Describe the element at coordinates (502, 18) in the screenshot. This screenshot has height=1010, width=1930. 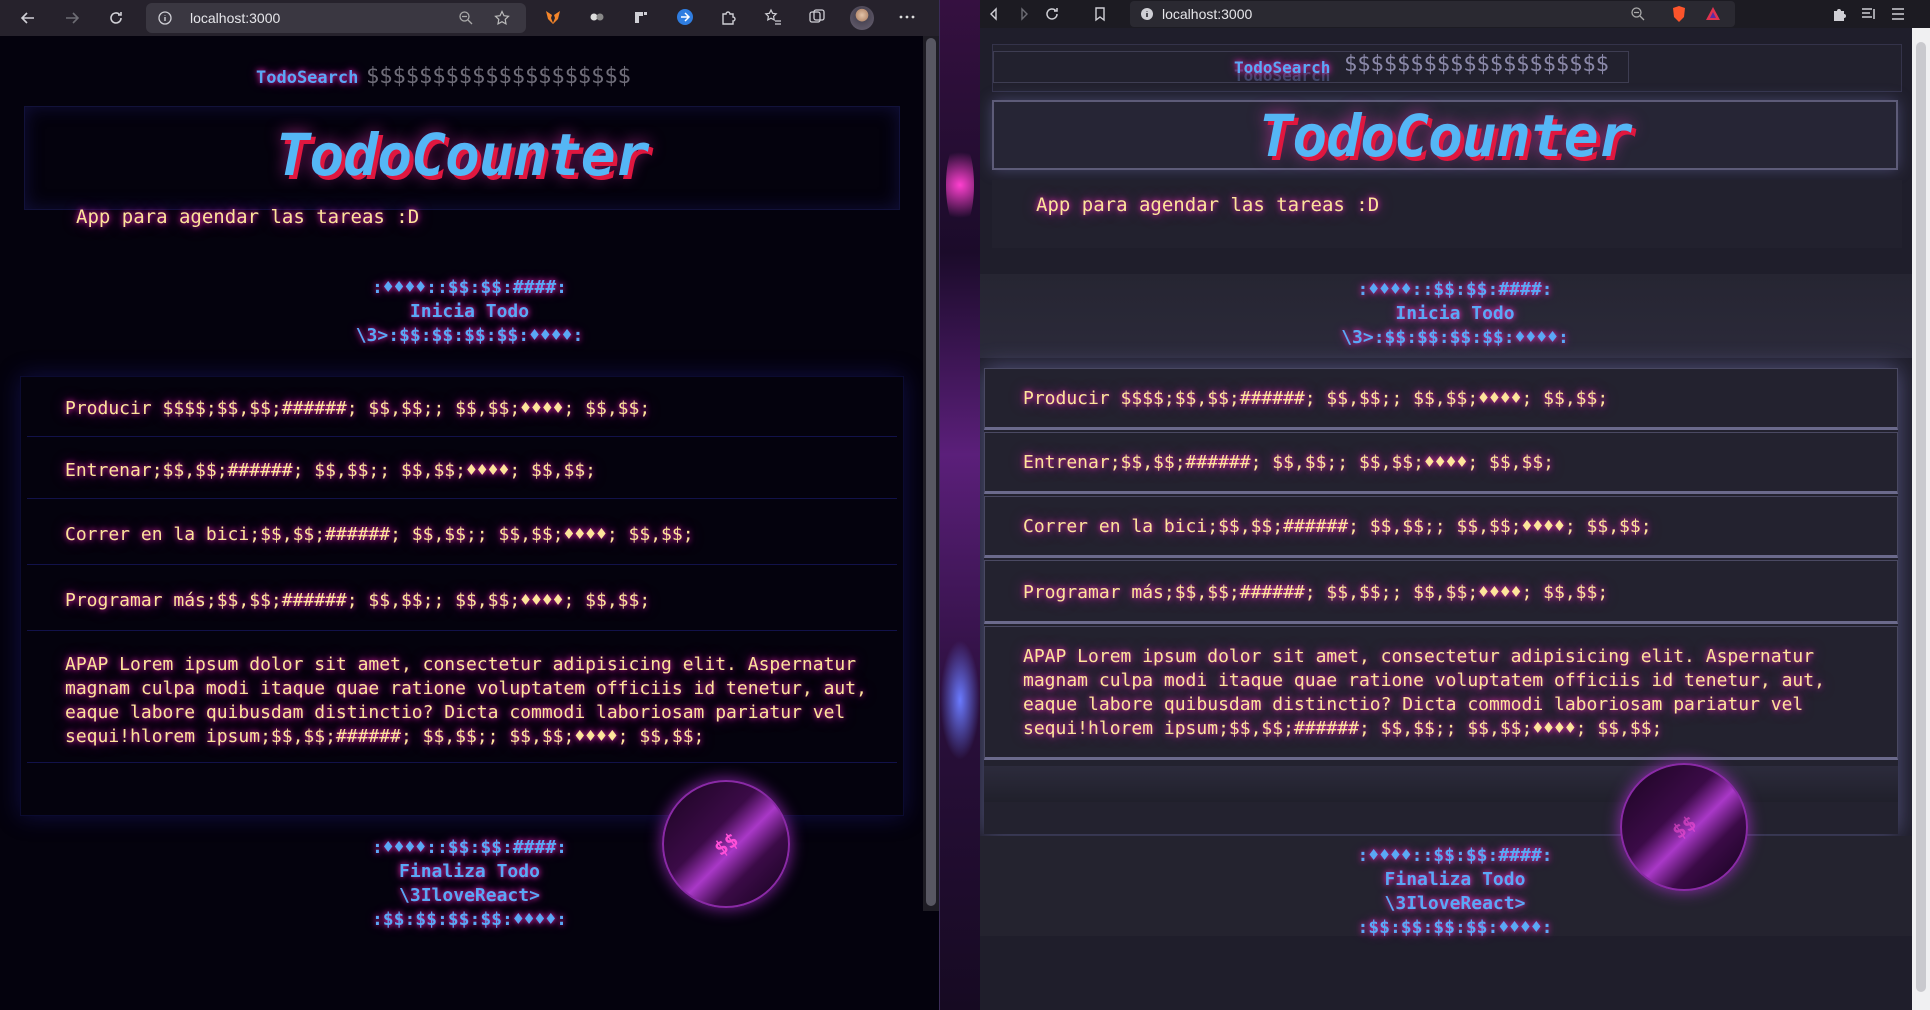
I see `star-add-icon` at that location.